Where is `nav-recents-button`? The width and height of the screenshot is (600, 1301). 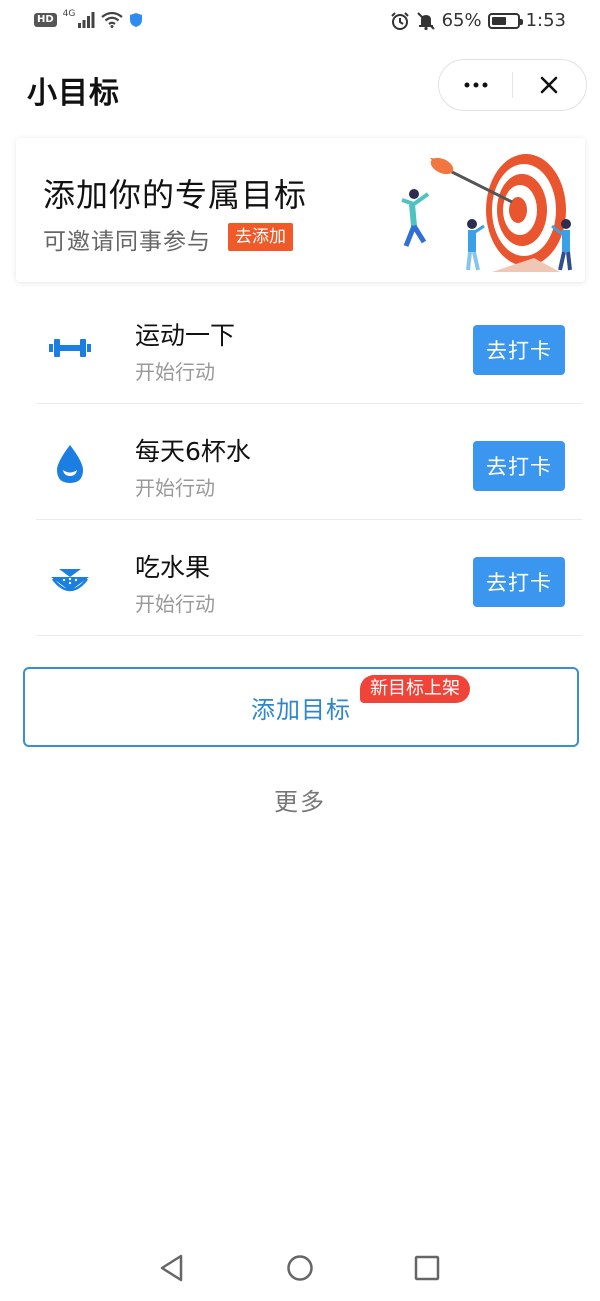 nav-recents-button is located at coordinates (427, 1268).